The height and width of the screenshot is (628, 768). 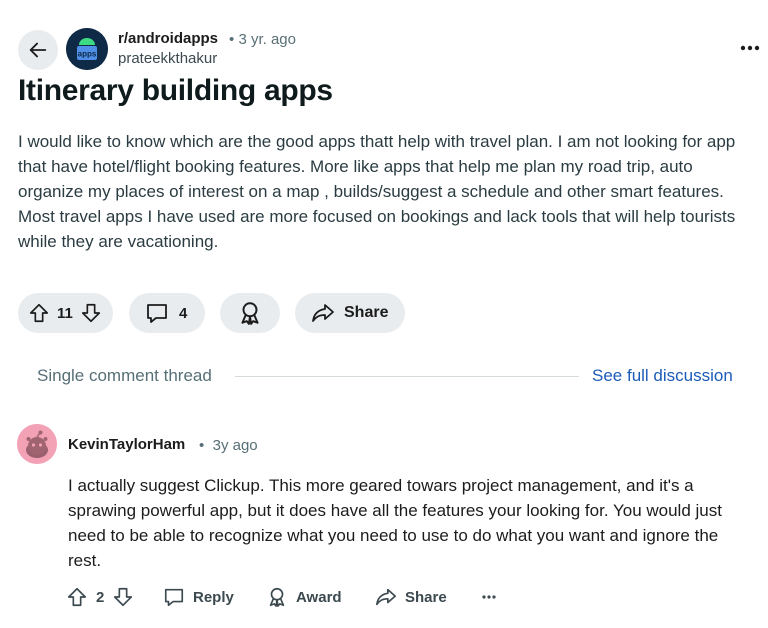 I want to click on reply-label: Reply, so click(x=213, y=597).